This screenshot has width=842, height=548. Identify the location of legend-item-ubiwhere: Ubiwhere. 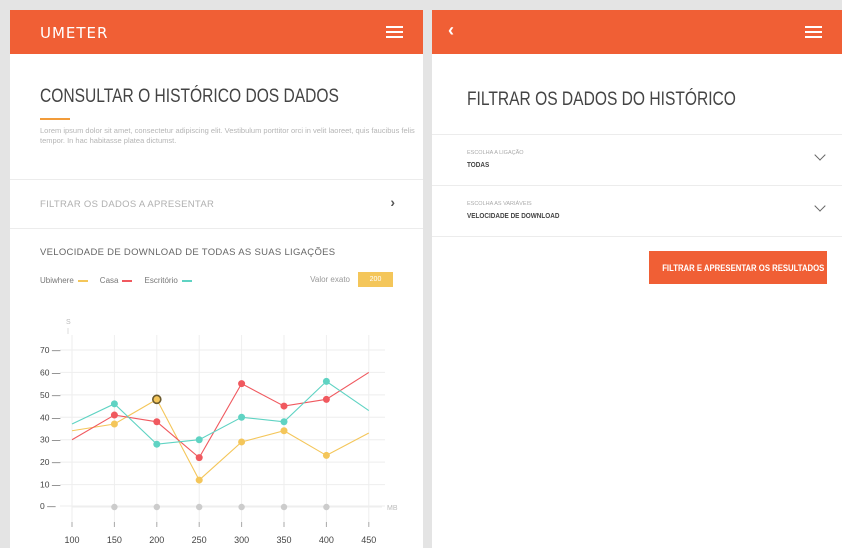
(64, 280).